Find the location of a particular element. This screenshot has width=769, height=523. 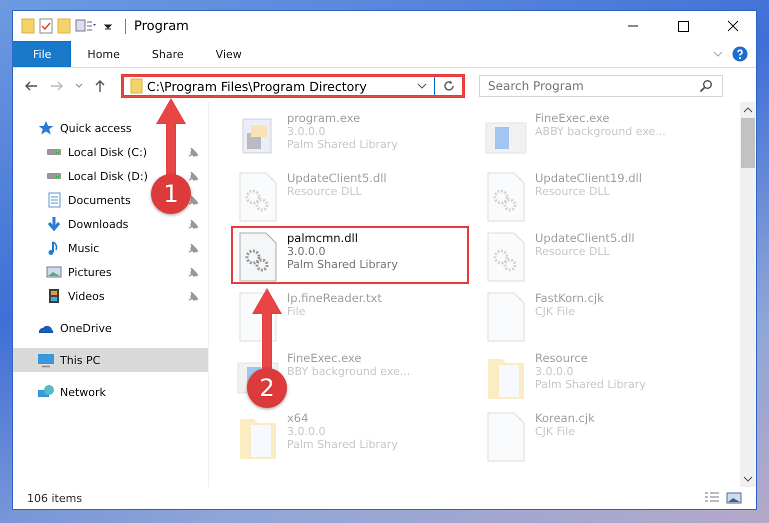

file-name: program.exe is located at coordinates (324, 118).